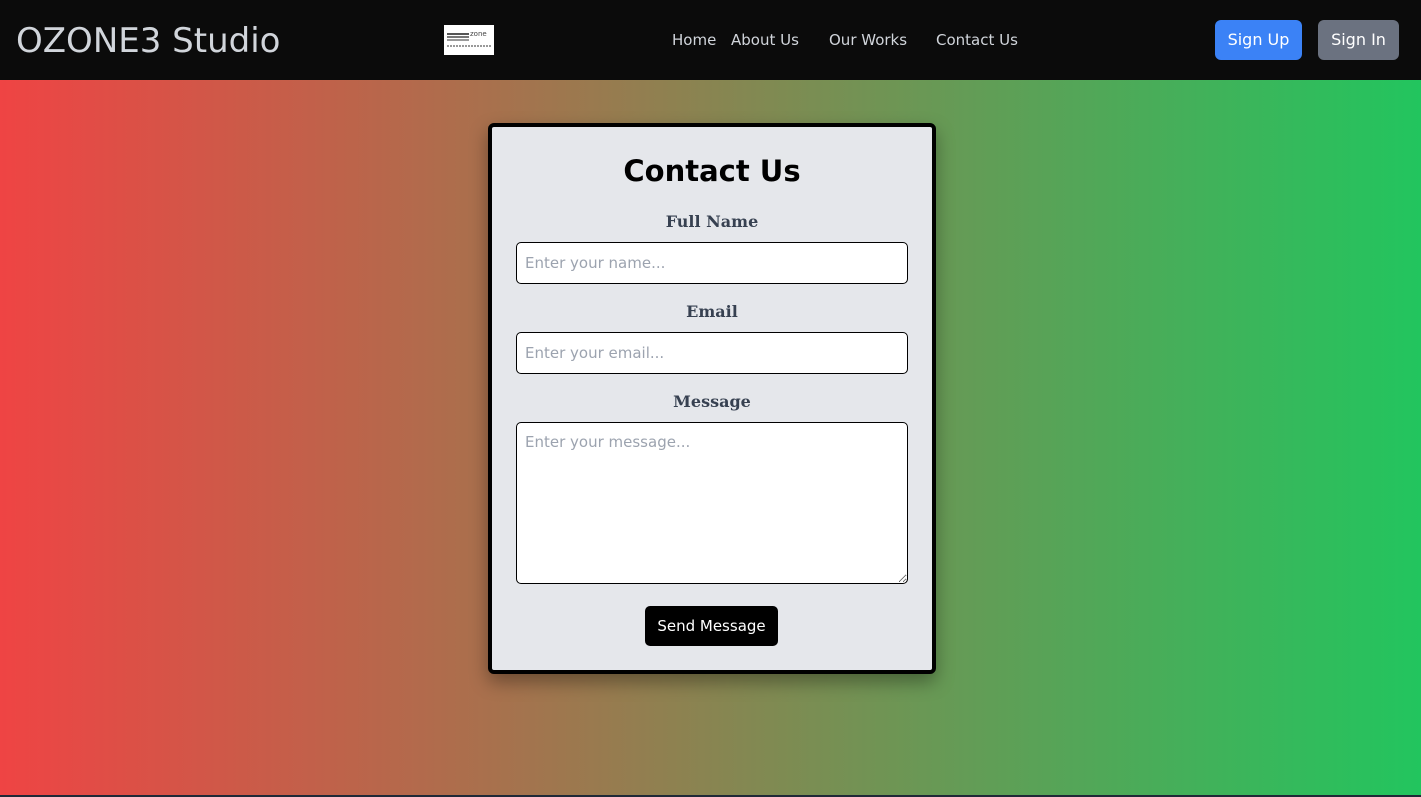 The height and width of the screenshot is (797, 1421). What do you see at coordinates (694, 40) in the screenshot?
I see `nav-link-home: Home` at bounding box center [694, 40].